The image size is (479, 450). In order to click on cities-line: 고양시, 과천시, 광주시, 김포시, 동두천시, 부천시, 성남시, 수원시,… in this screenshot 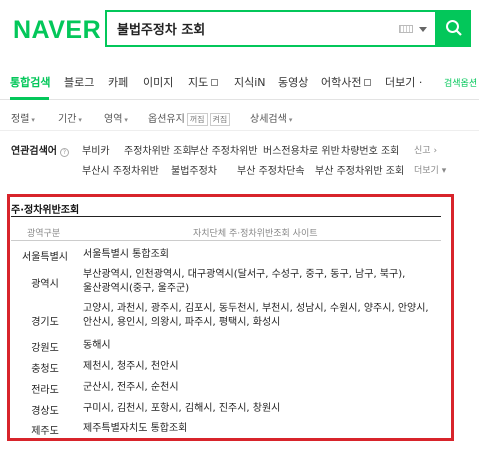, I will do `click(258, 309)`.